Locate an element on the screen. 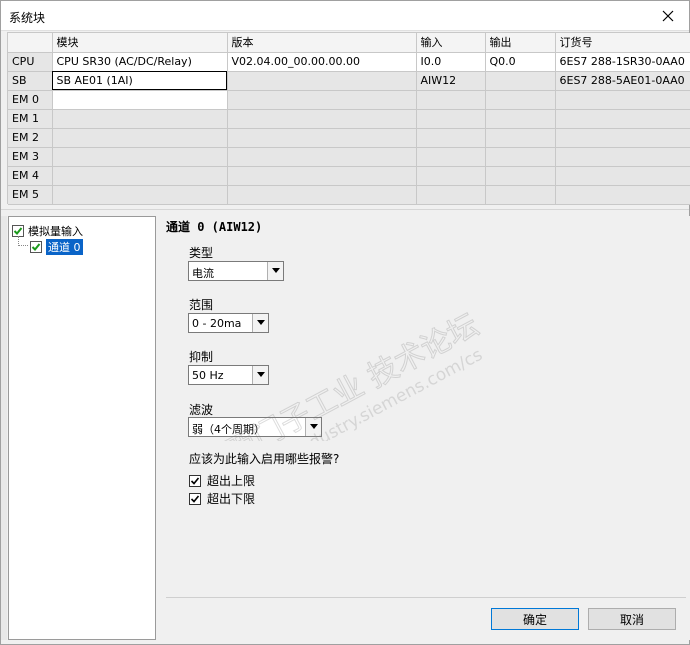 The height and width of the screenshot is (645, 690). tree-label-analog-input: 模拟量输入 is located at coordinates (55, 231).